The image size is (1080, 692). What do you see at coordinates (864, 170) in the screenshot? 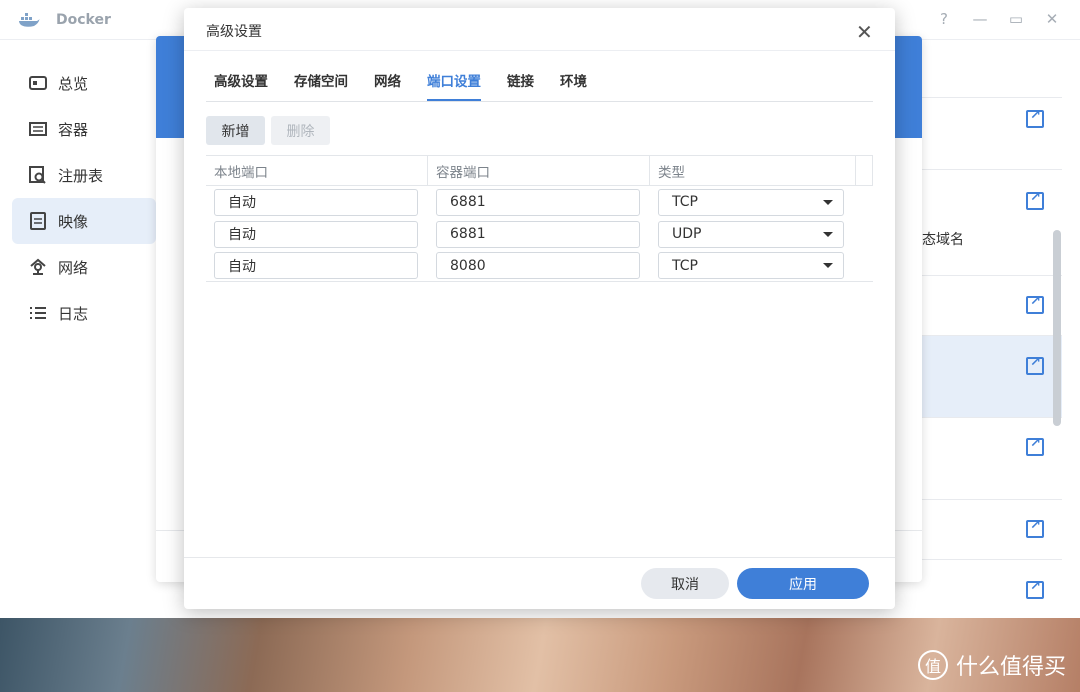
I see `column-header-spacer` at bounding box center [864, 170].